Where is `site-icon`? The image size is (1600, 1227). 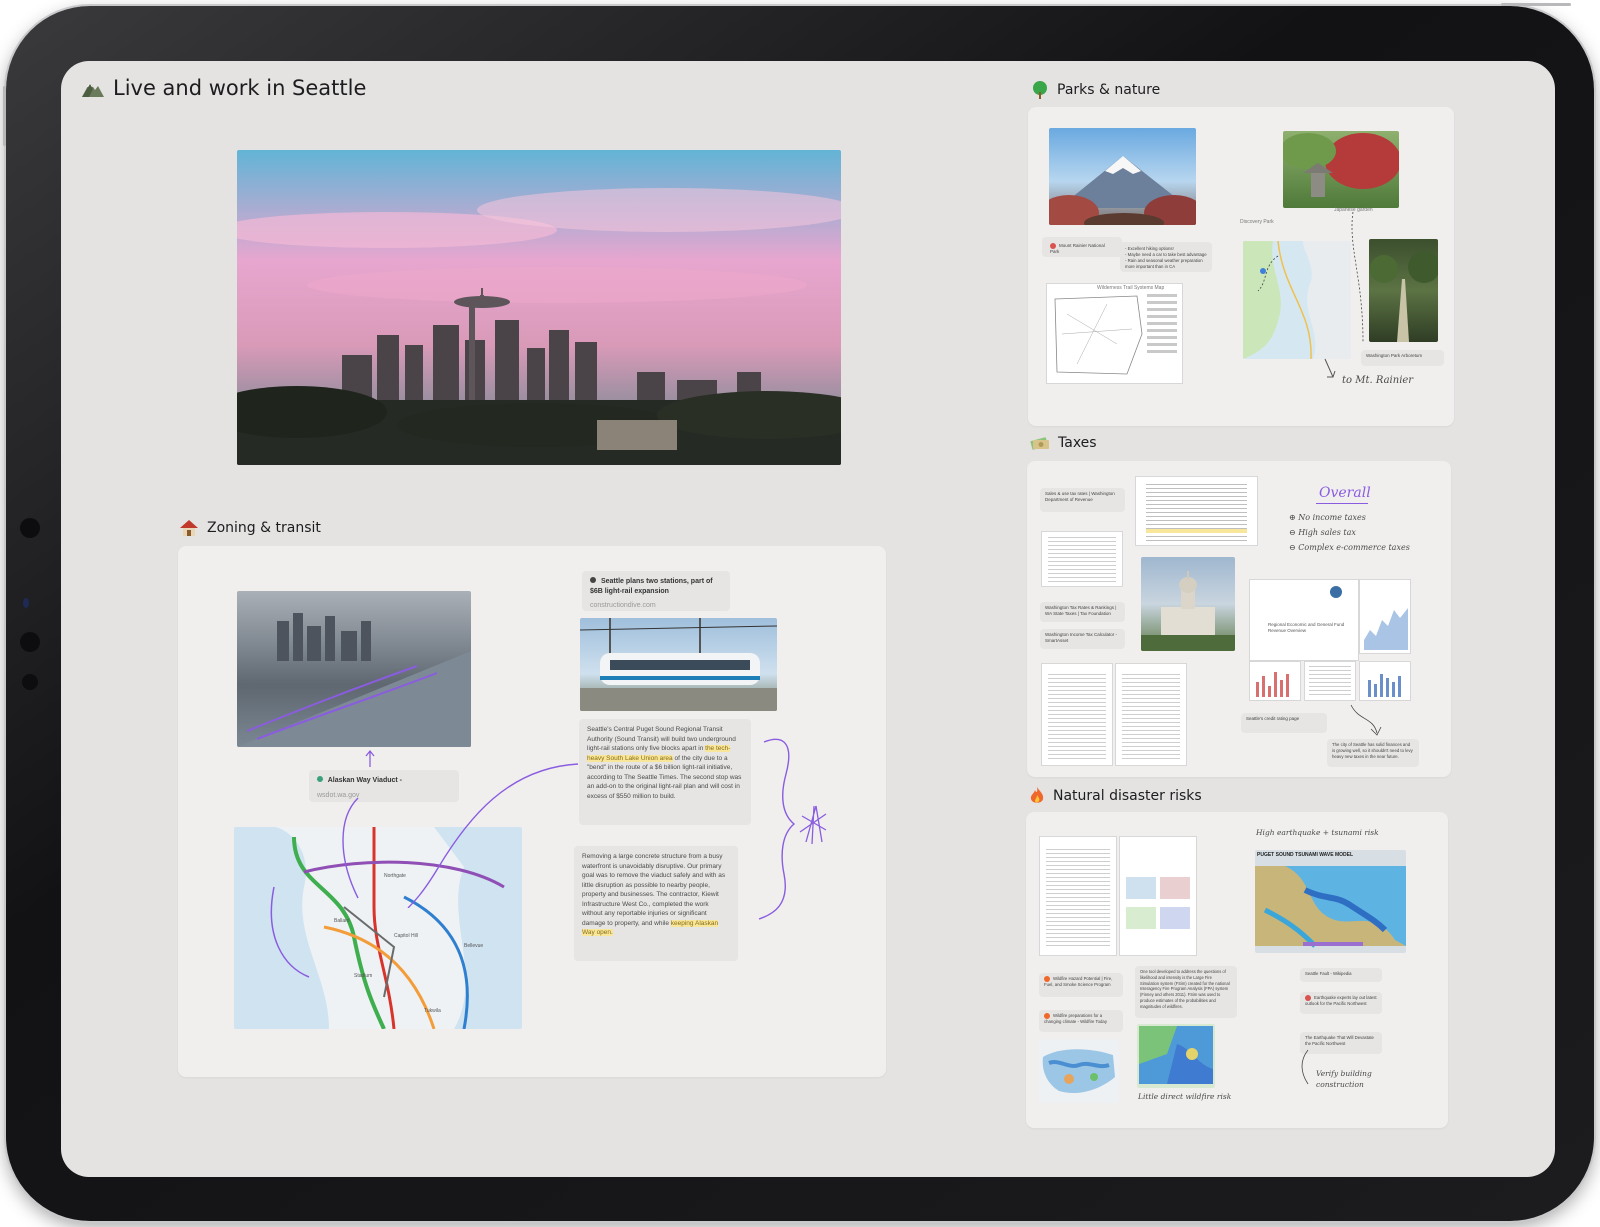
site-icon is located at coordinates (593, 580).